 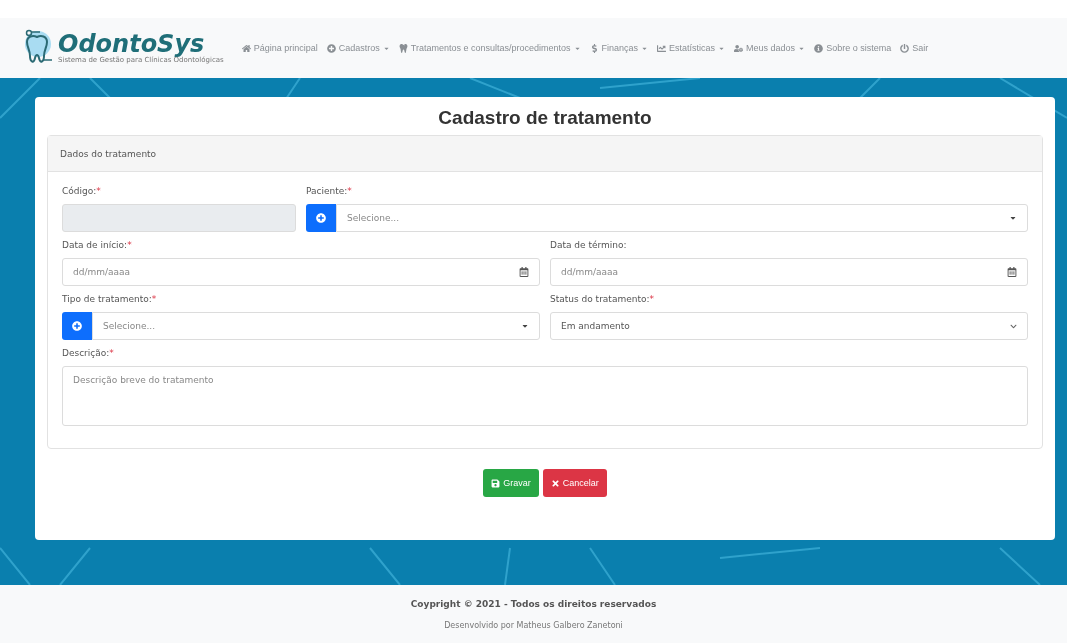 I want to click on description-field: Descrição breve do tratamento, so click(x=545, y=396).